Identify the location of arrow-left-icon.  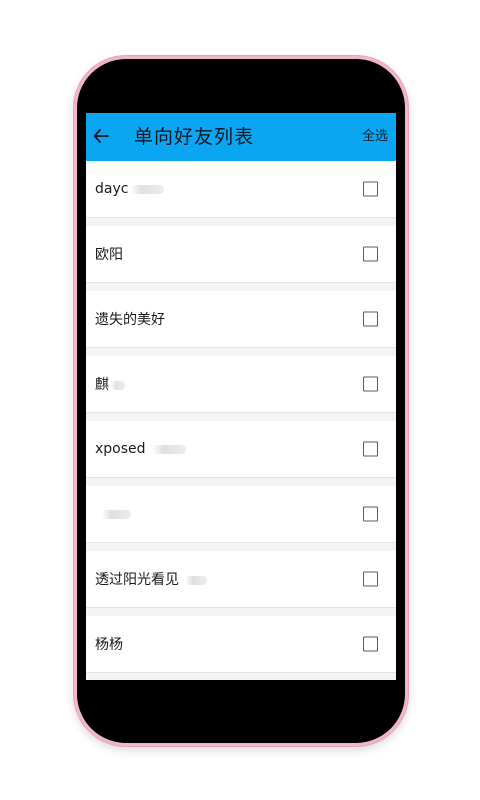
(101, 136).